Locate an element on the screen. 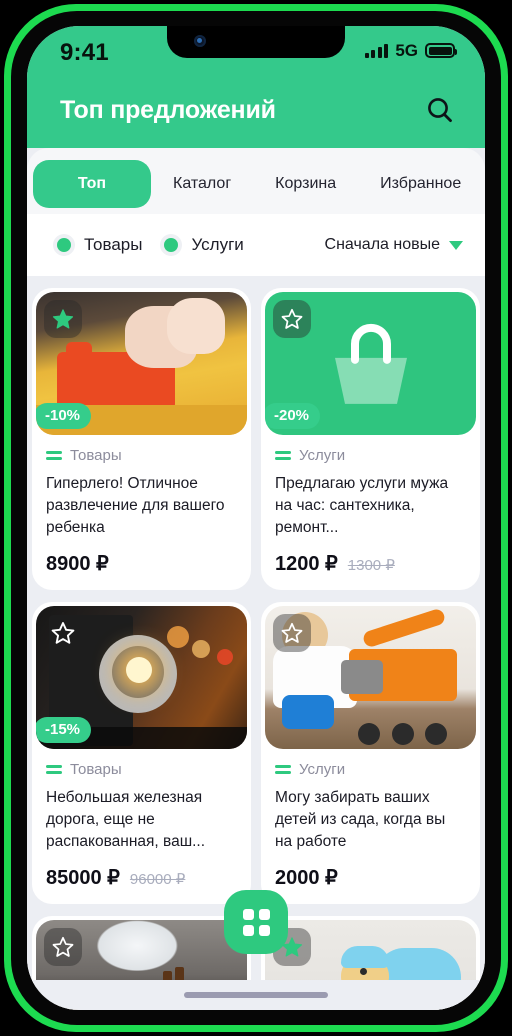 This screenshot has height=1036, width=512. listing-image: -15% is located at coordinates (141, 677).